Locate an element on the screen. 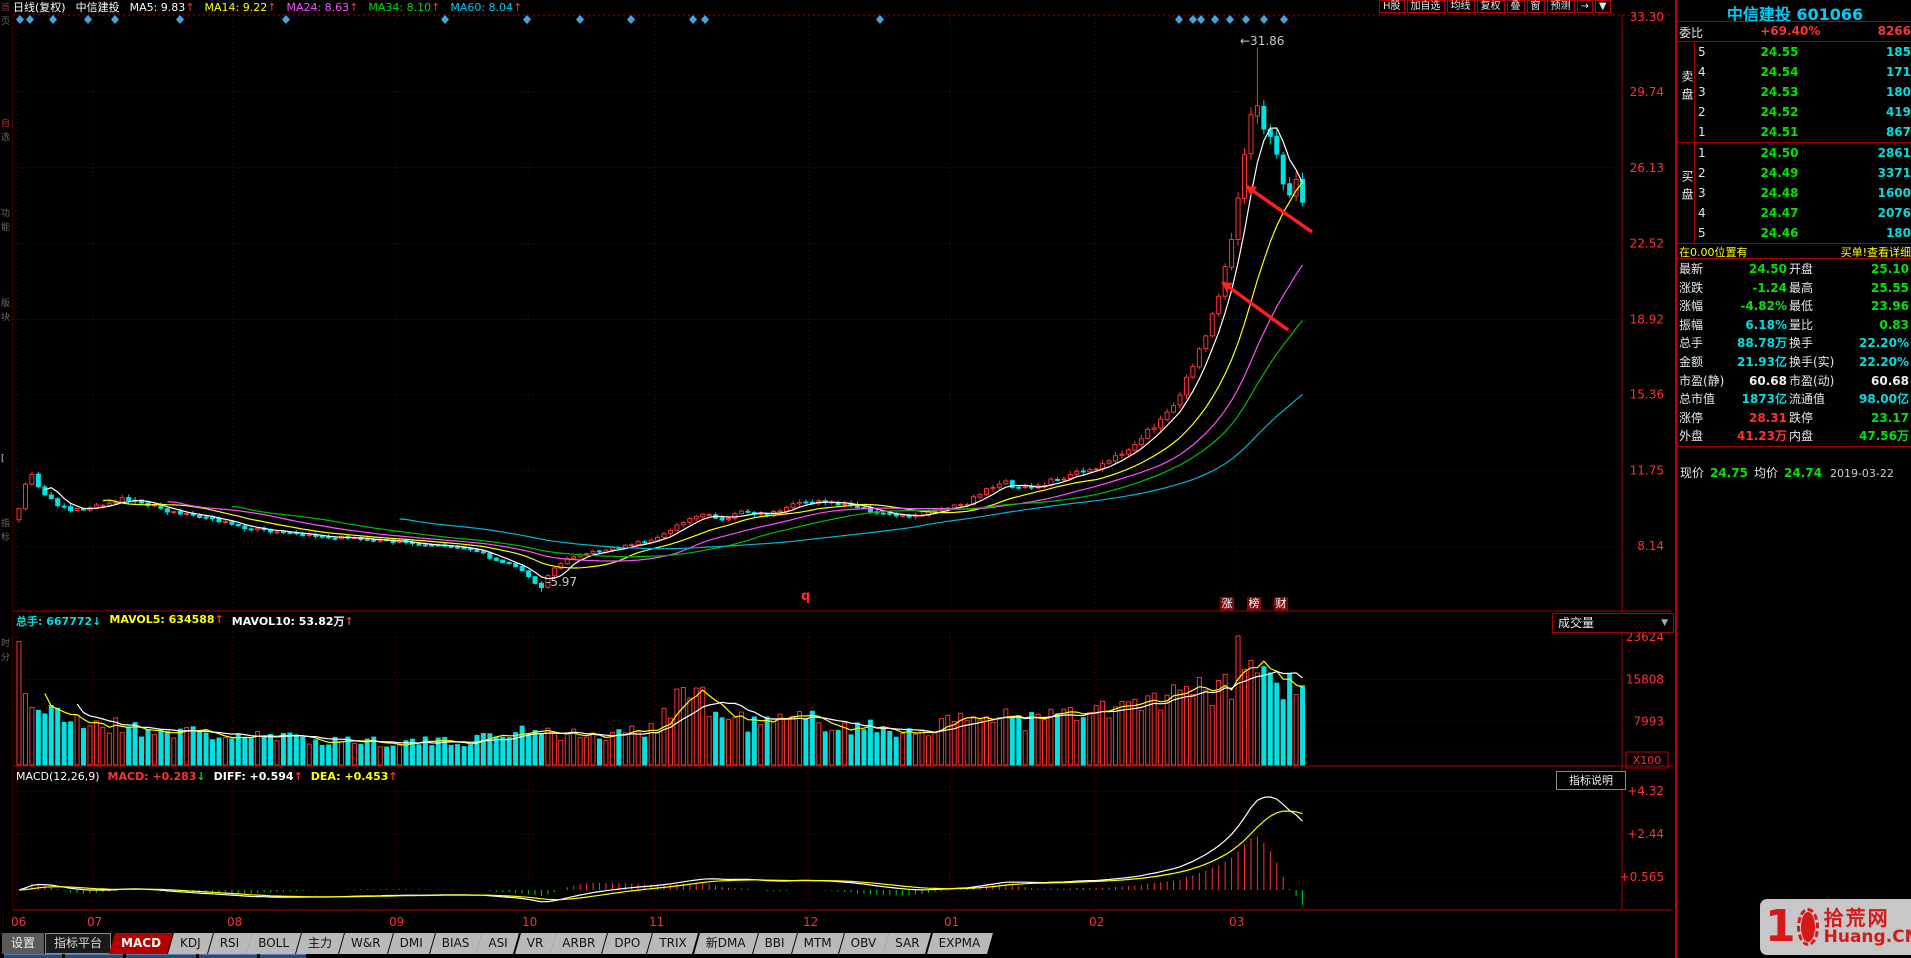 The image size is (1911, 958). header-button: 加自选 is located at coordinates (1425, 6).